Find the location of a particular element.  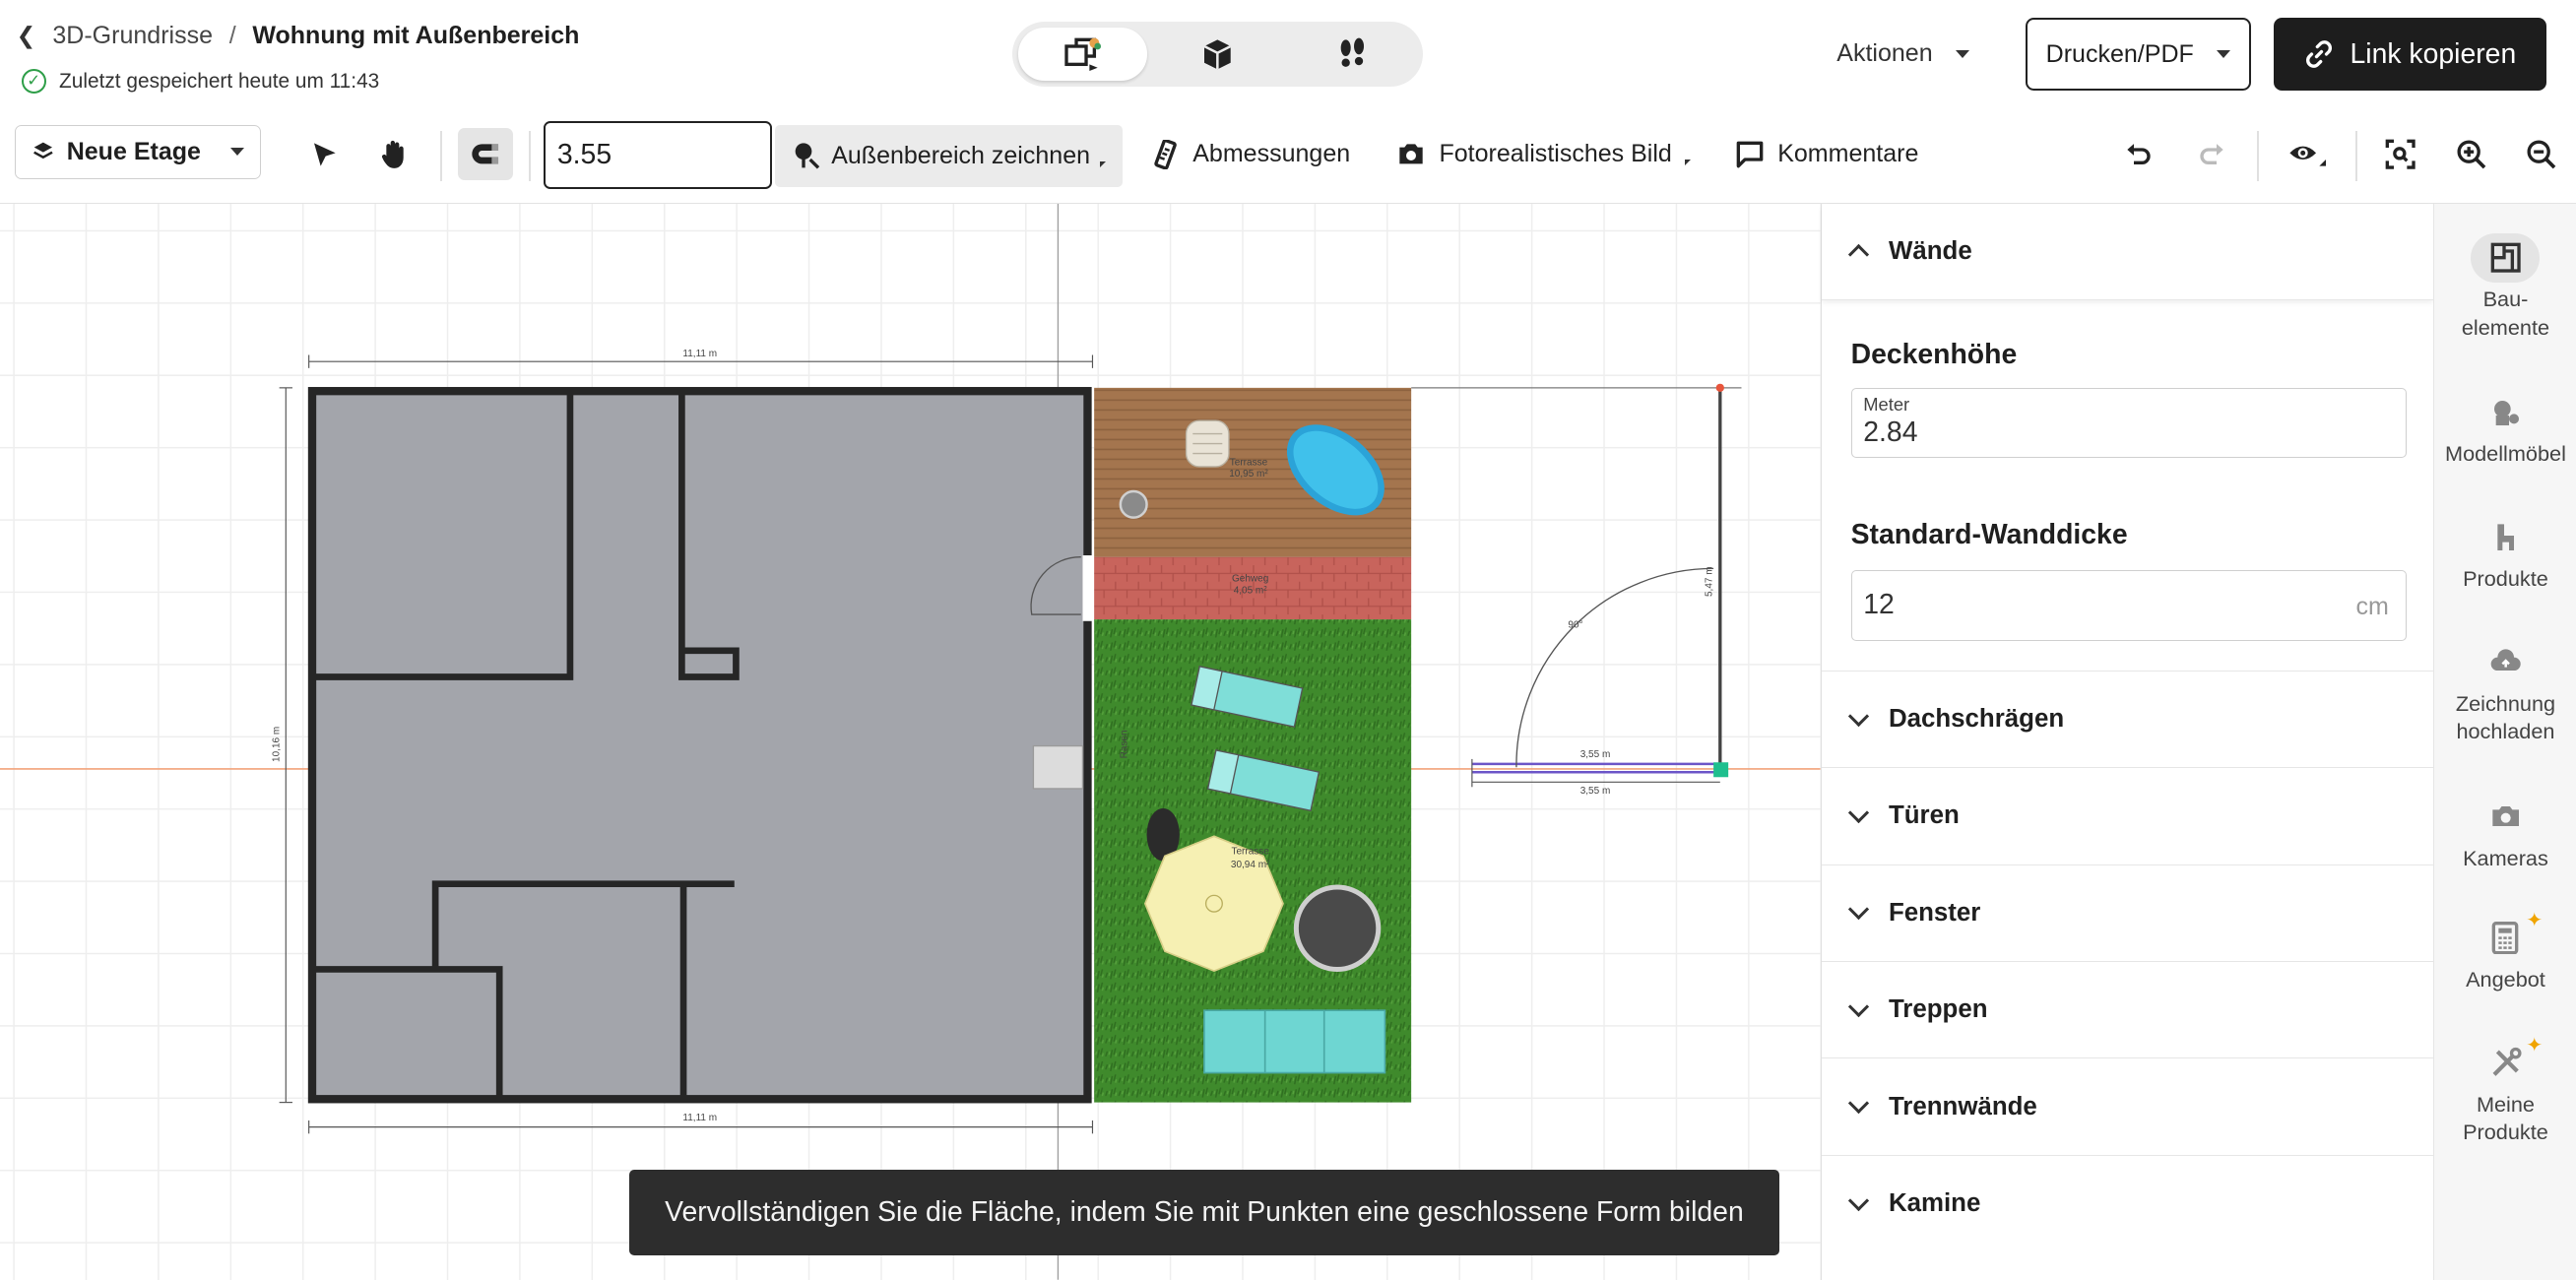

zoom-out-button is located at coordinates (2541, 154).